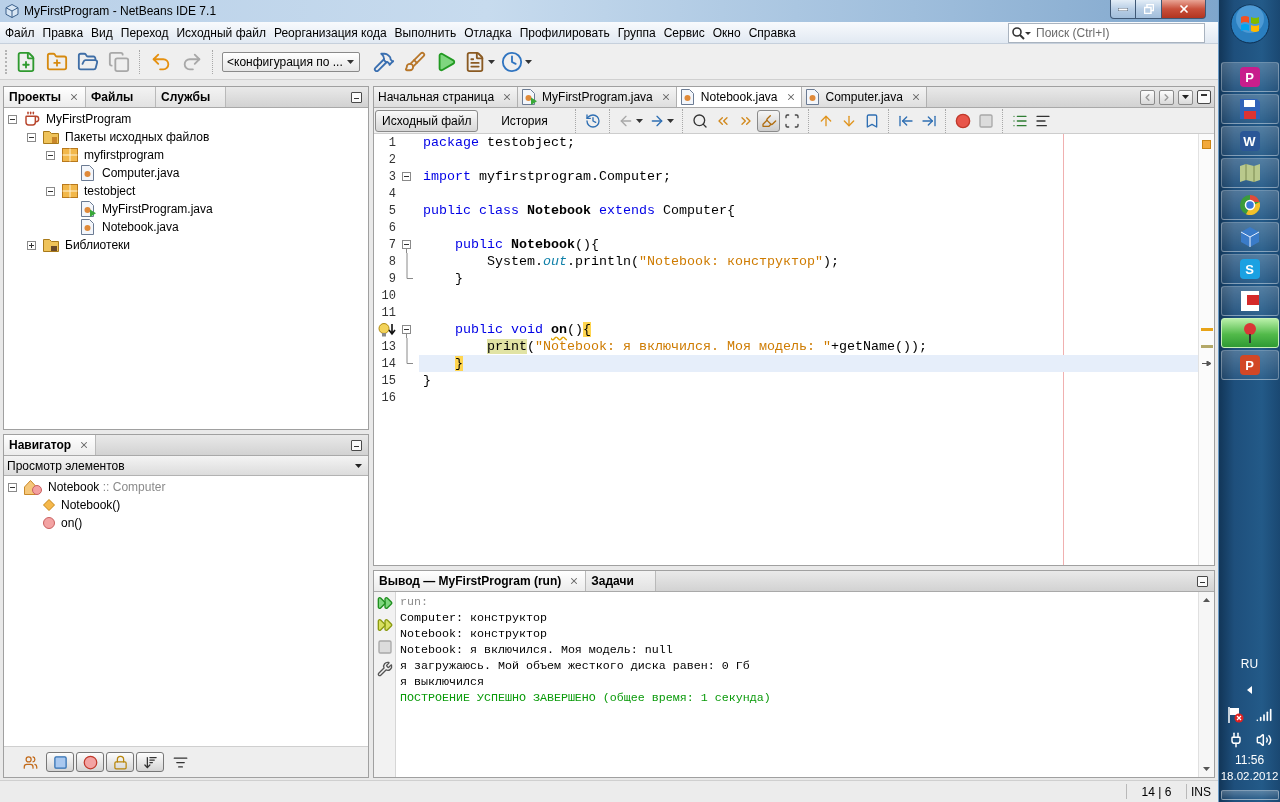  I want to click on tree-item: testobject, so click(110, 191).